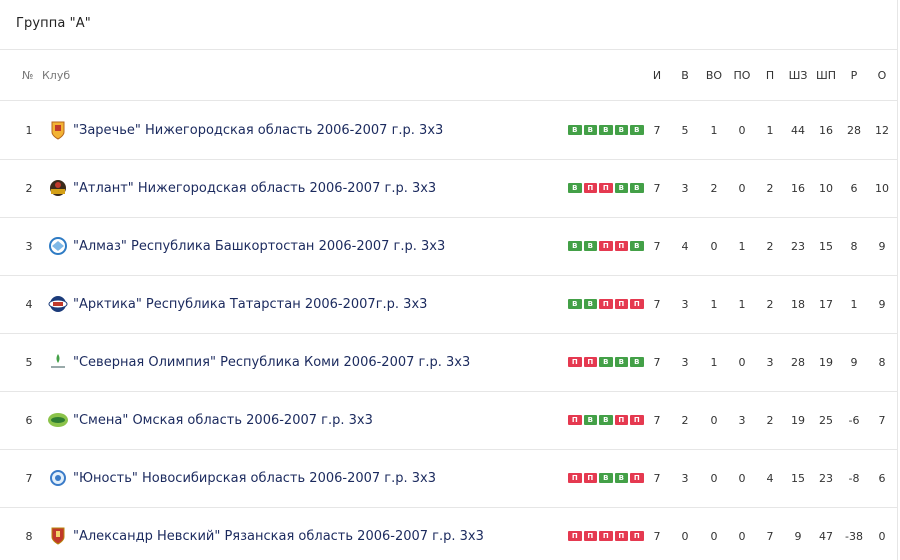 Image resolution: width=900 pixels, height=560 pixels. Describe the element at coordinates (798, 246) in the screenshot. I see `cell-goals-scored: 23` at that location.